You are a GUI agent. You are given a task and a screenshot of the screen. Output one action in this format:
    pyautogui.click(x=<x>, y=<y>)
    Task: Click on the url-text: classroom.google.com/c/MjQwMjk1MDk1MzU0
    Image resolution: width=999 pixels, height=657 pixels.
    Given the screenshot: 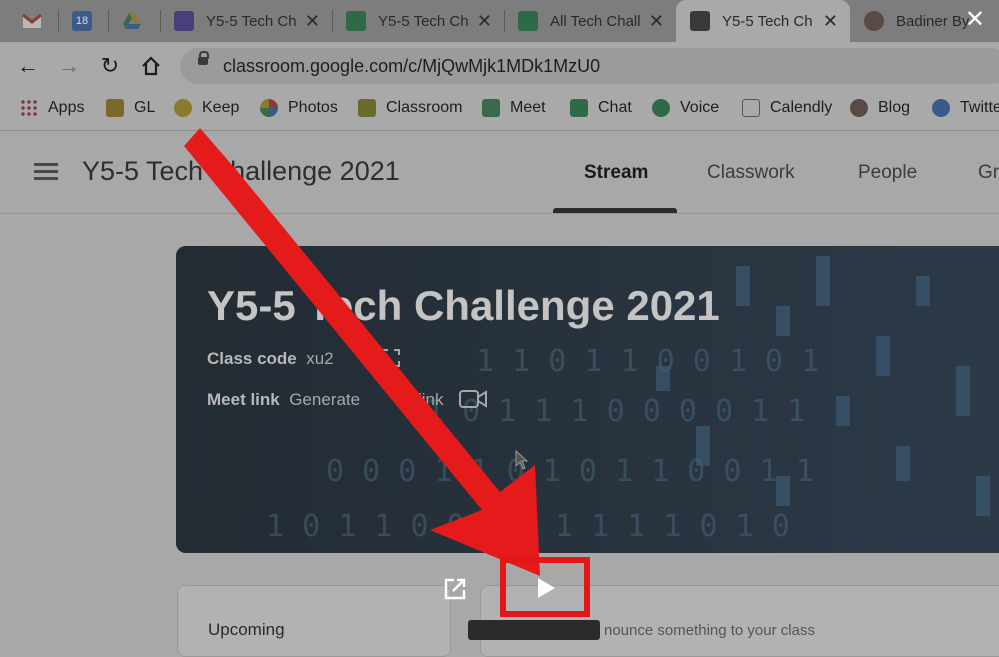 What is the action you would take?
    pyautogui.click(x=411, y=66)
    